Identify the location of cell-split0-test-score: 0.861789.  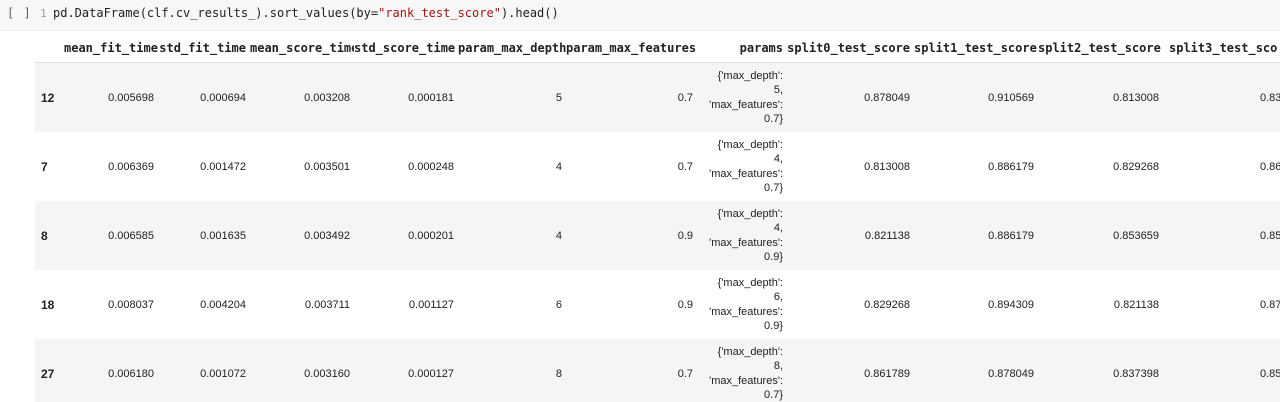
(850, 370).